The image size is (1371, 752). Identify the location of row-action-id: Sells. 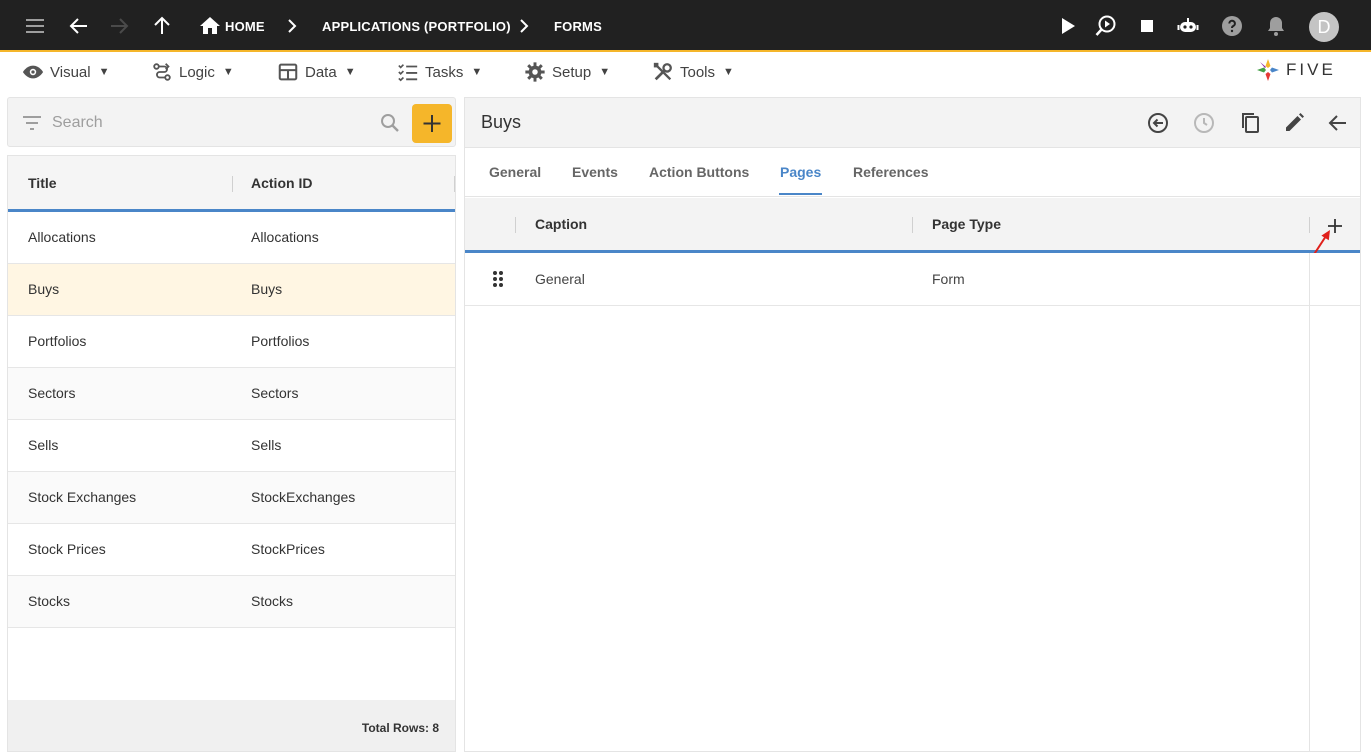
(266, 445).